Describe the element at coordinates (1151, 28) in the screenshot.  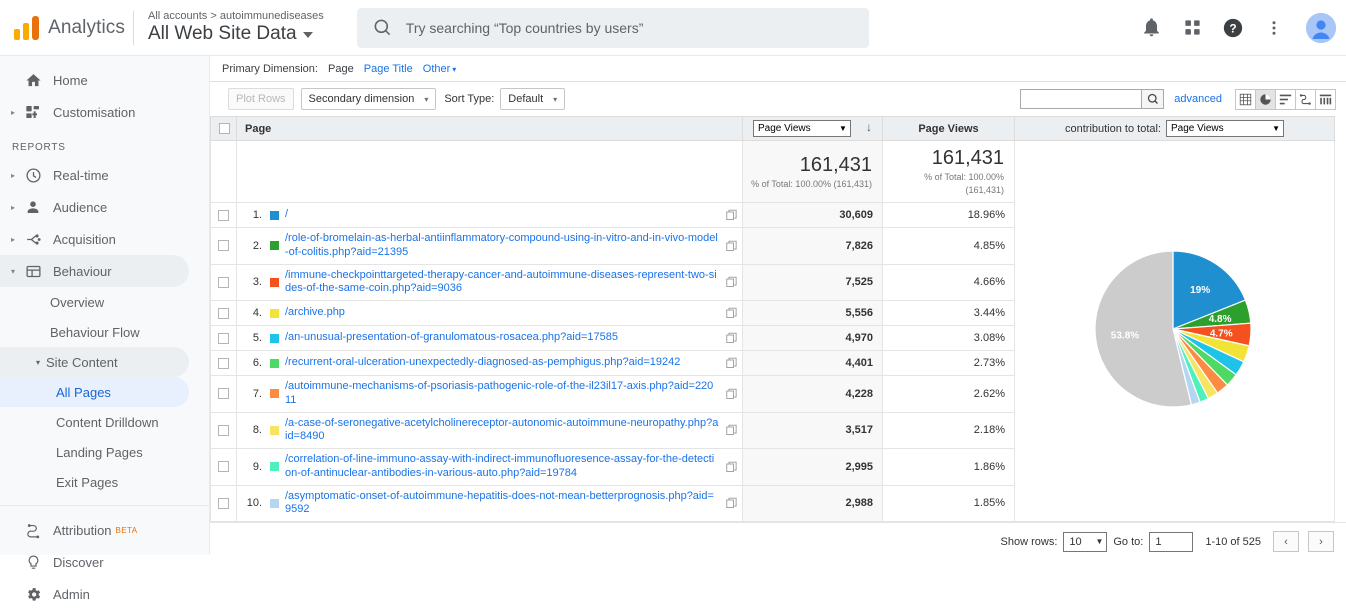
I see `bell-icon` at that location.